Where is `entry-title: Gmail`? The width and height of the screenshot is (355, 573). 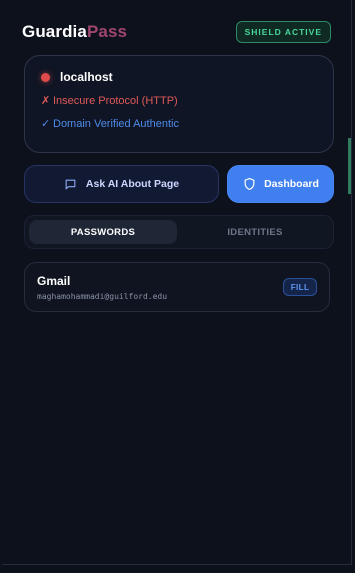 entry-title: Gmail is located at coordinates (54, 280).